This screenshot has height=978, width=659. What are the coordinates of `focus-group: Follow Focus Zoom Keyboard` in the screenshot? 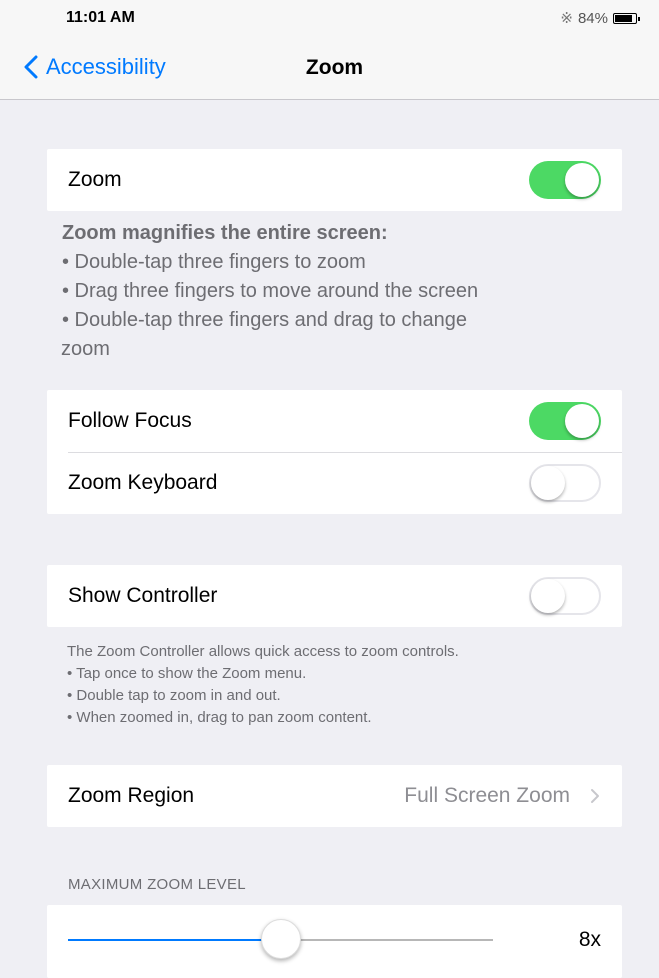 It's located at (334, 452).